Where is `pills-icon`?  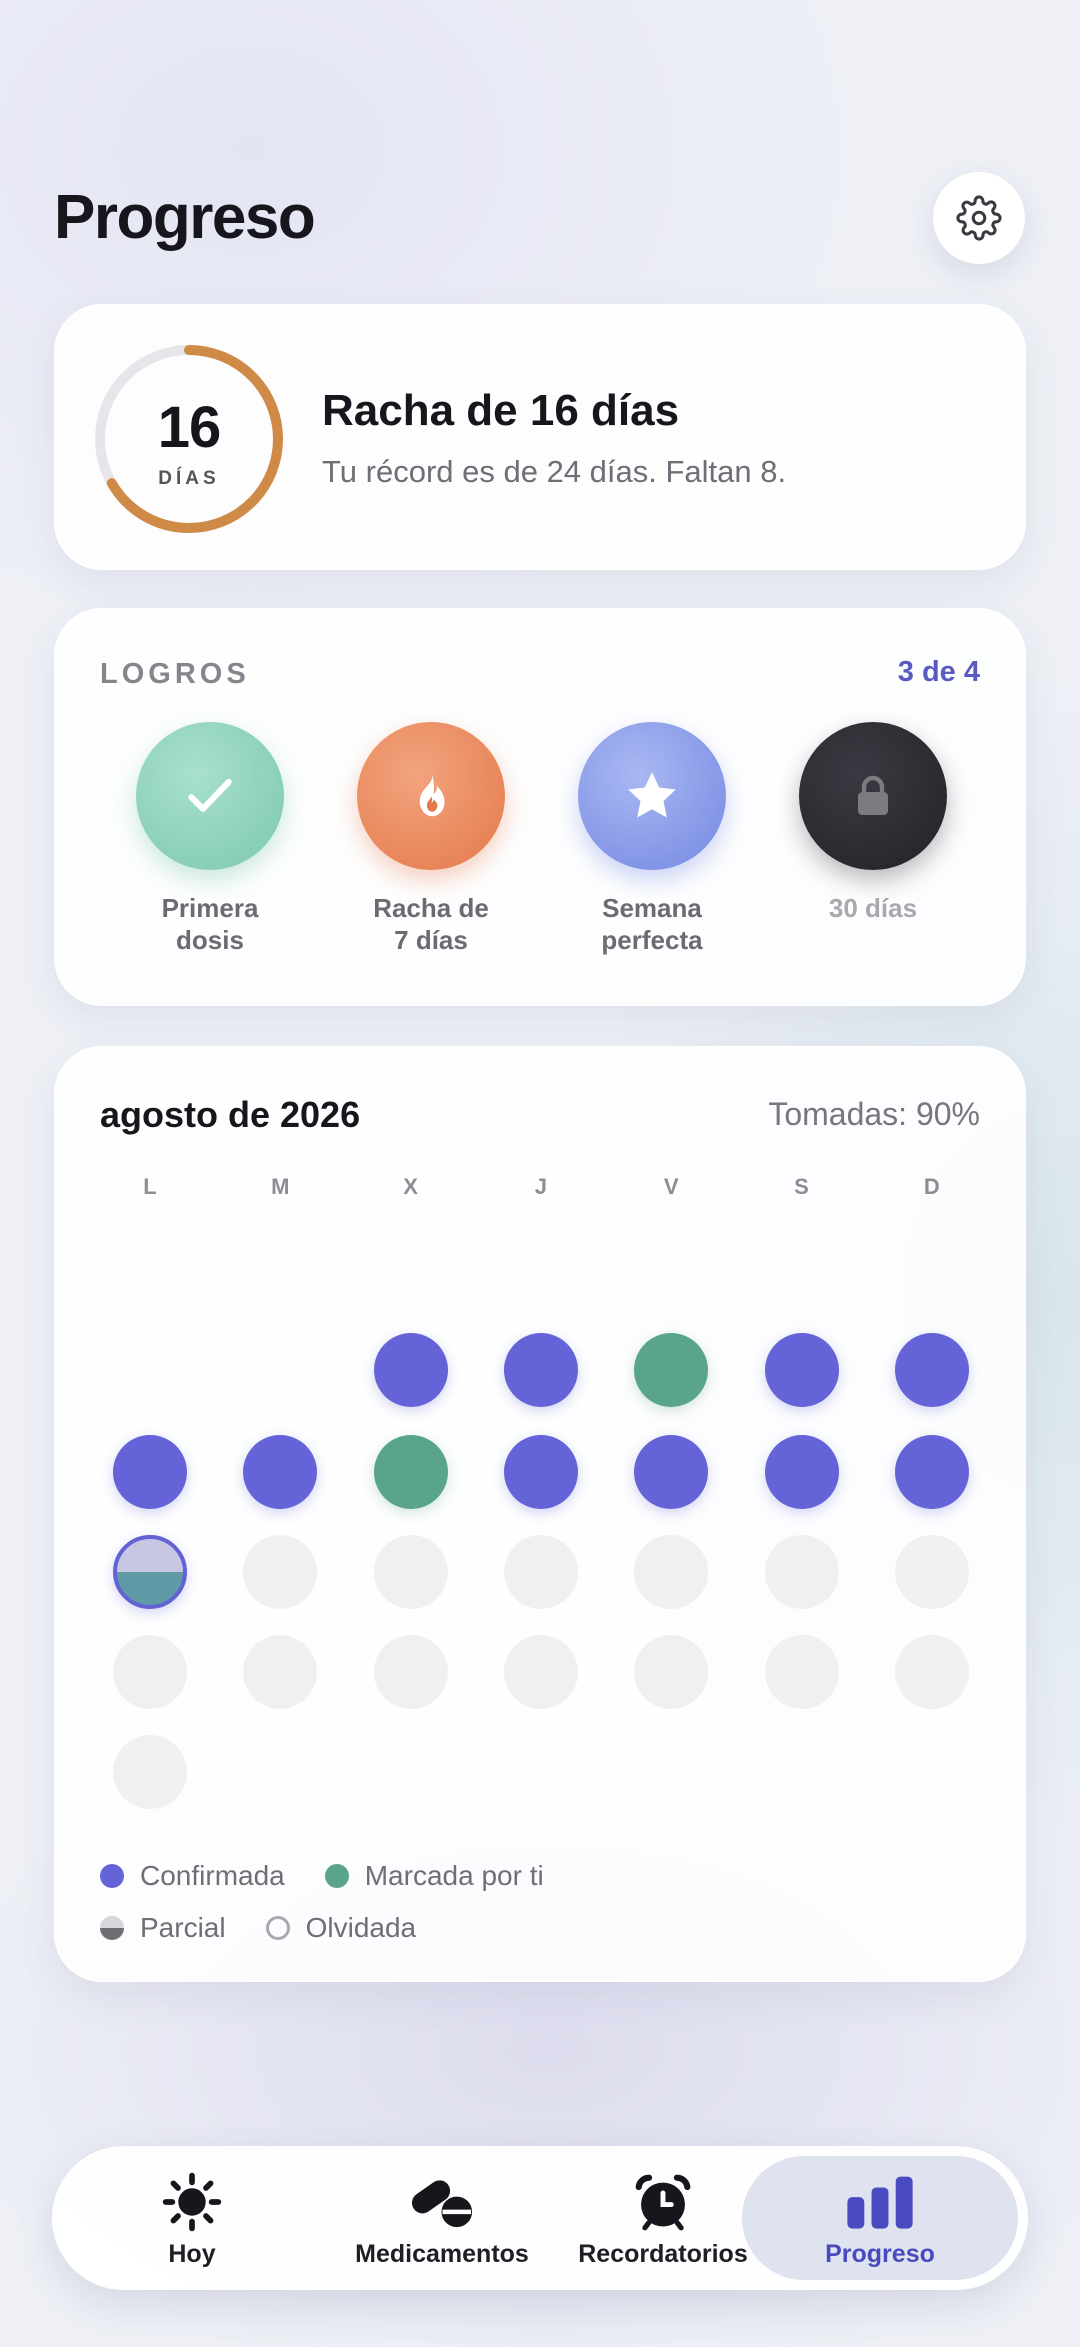
pills-icon is located at coordinates (442, 2204).